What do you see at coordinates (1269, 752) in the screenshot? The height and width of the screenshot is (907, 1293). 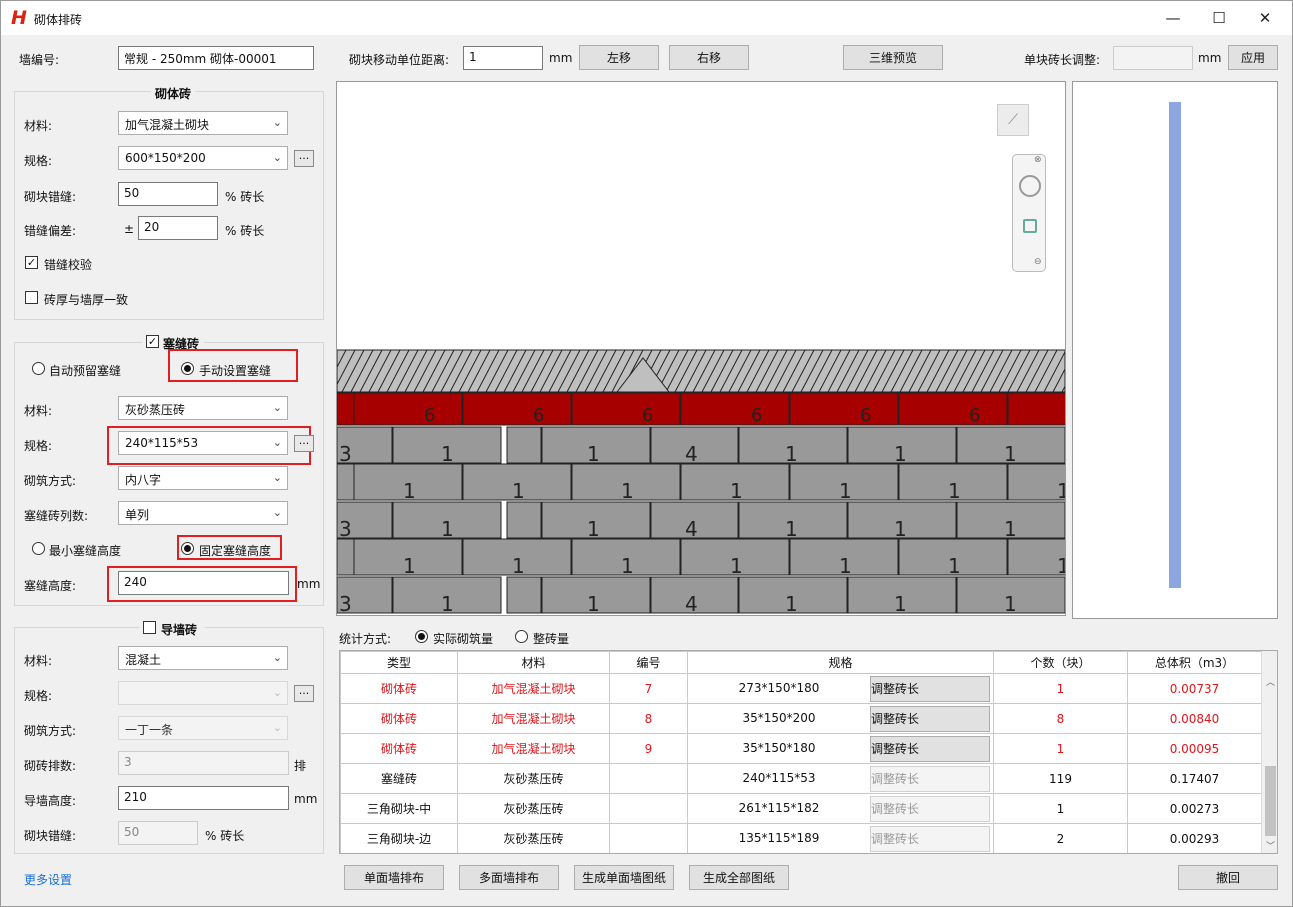 I see `table-scrollbar: ︿ ﹀` at bounding box center [1269, 752].